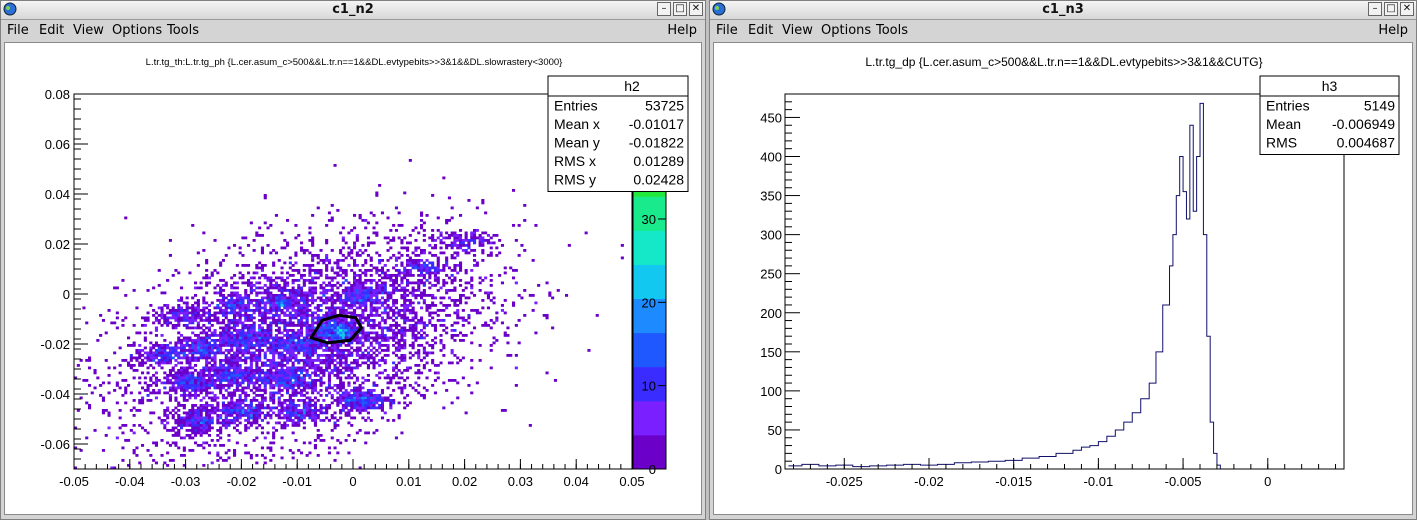  What do you see at coordinates (649, 219) in the screenshot?
I see `z-tick-label: 30` at bounding box center [649, 219].